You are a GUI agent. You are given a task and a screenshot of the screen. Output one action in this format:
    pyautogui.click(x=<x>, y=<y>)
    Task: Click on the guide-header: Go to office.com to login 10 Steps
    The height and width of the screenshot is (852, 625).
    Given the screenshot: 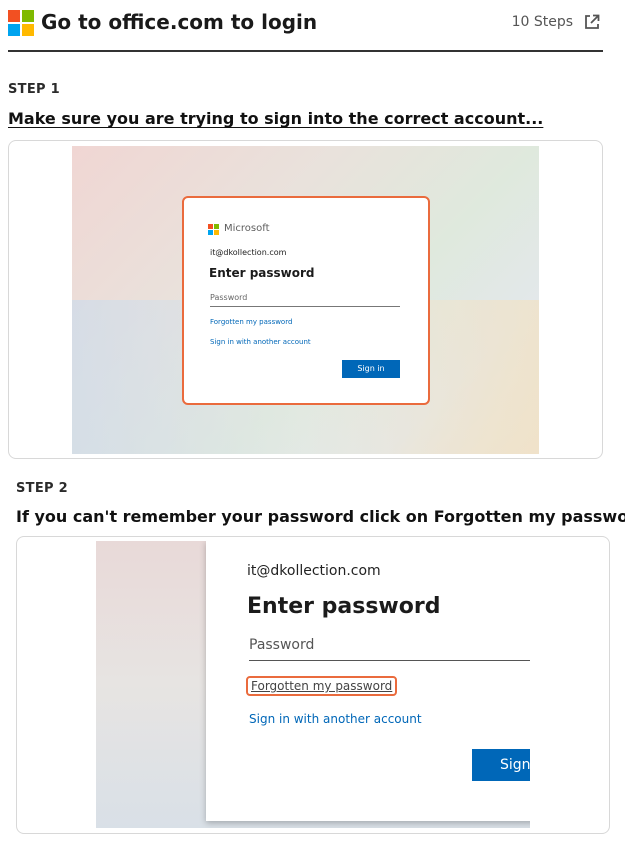 What is the action you would take?
    pyautogui.click(x=305, y=30)
    